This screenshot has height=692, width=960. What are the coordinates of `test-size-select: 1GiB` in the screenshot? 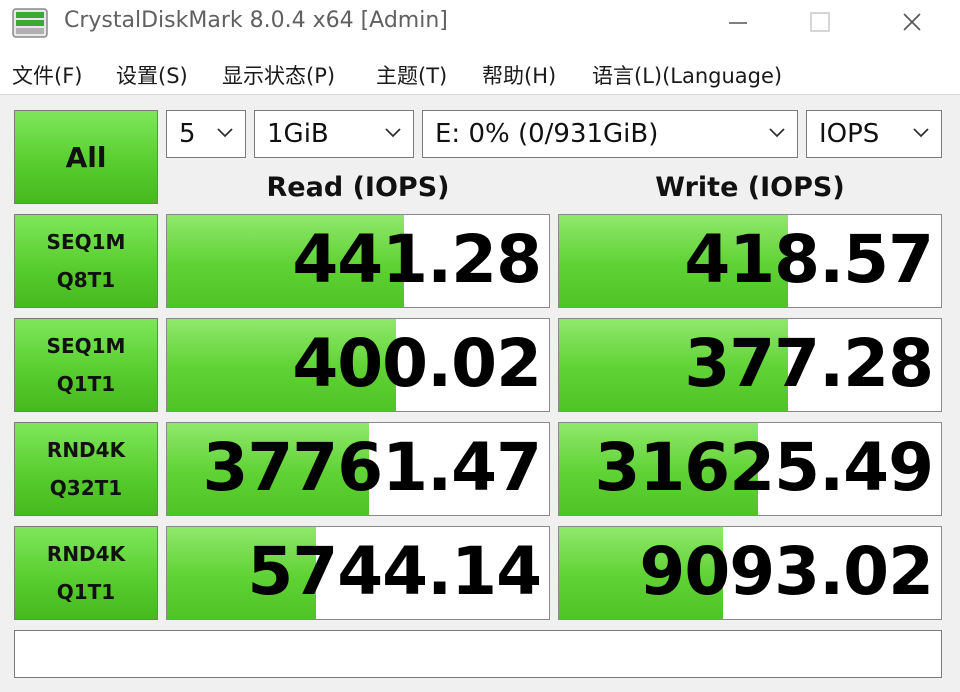 It's located at (334, 134).